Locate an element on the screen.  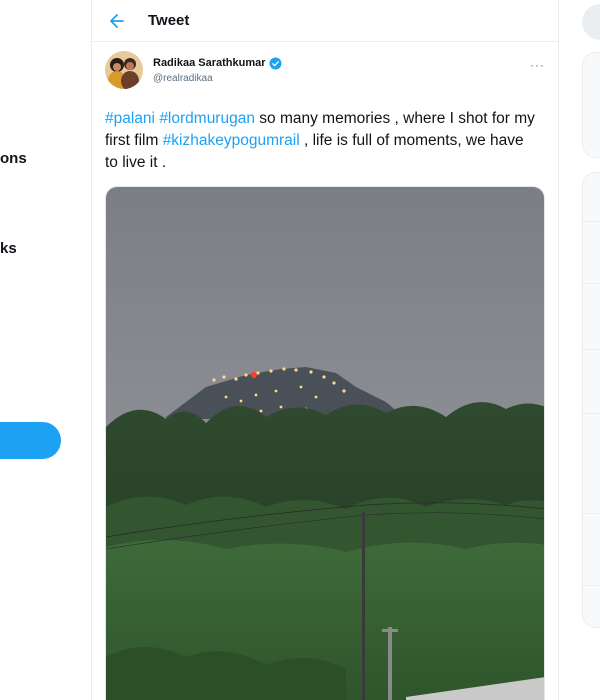
author-handle: @realradikaa is located at coordinates (217, 78).